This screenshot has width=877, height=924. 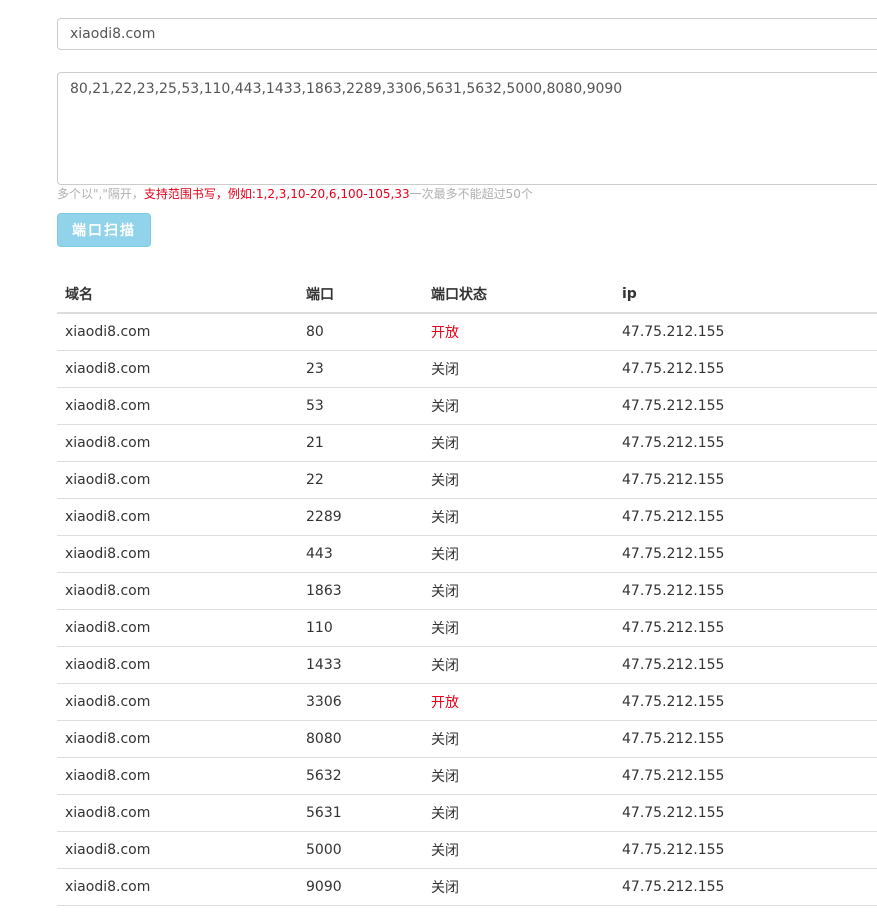 I want to click on table-row: xiaodi8.com 5631 关闭 47.75.212.155, so click(x=467, y=813).